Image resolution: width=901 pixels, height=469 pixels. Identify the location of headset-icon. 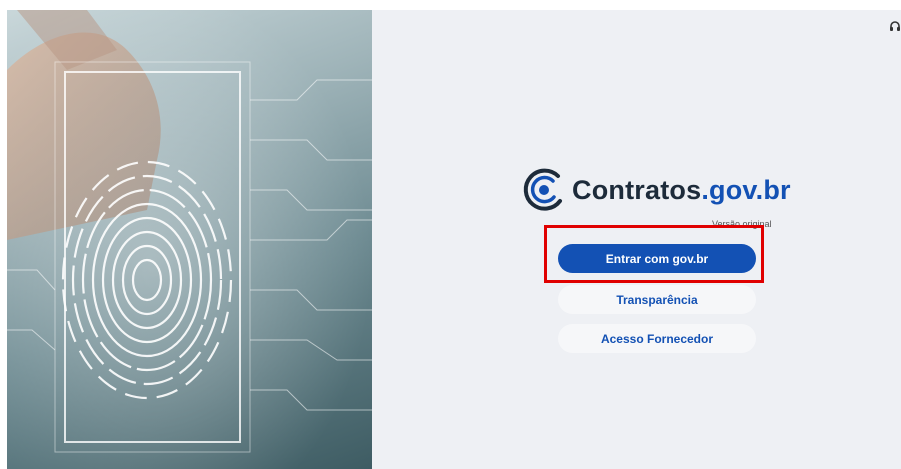
(895, 27).